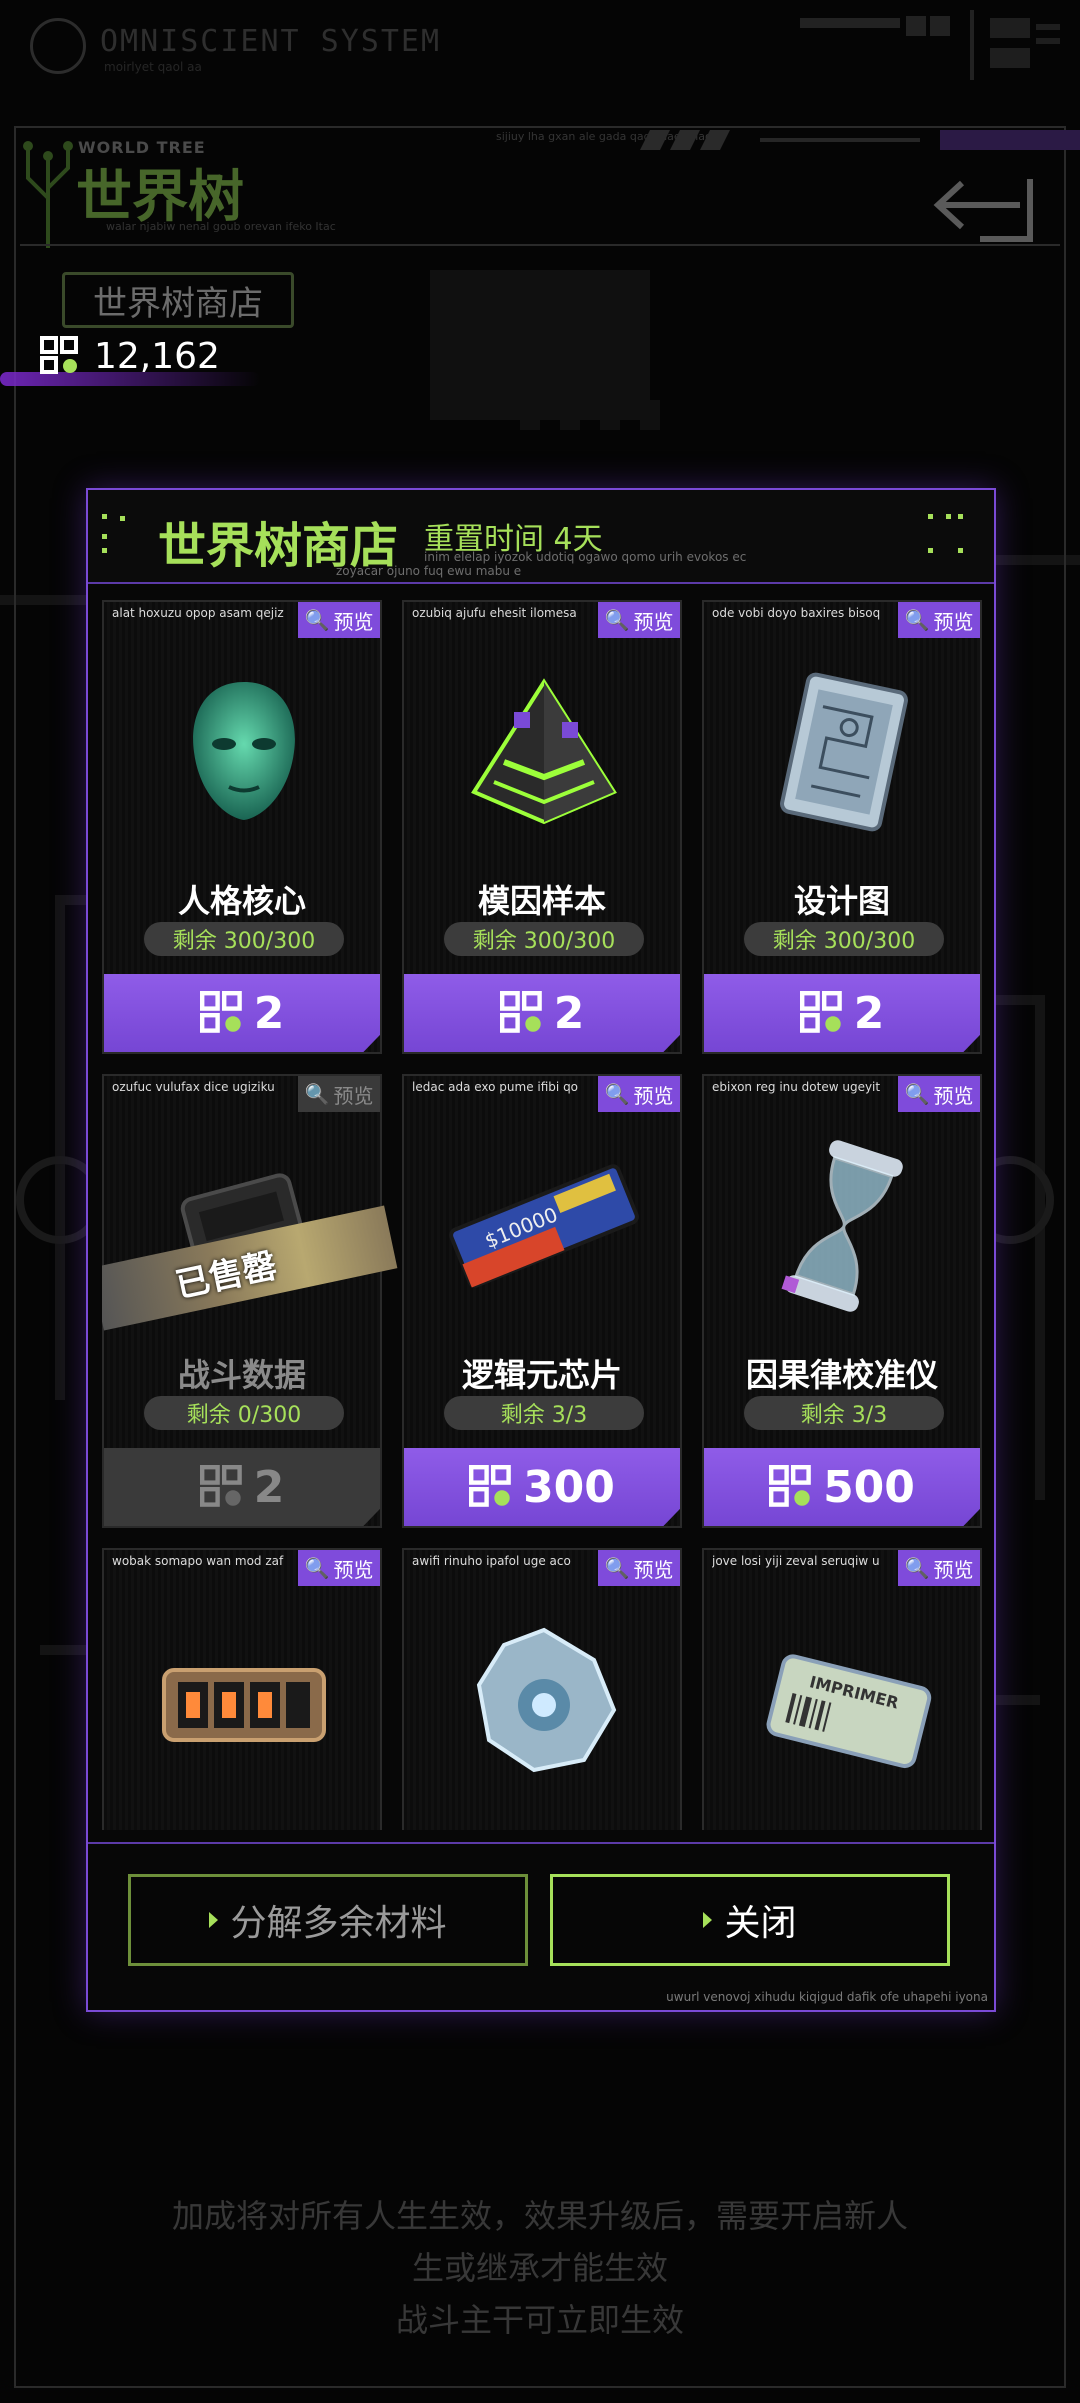  What do you see at coordinates (750, 1920) in the screenshot?
I see `close-button: 关闭` at bounding box center [750, 1920].